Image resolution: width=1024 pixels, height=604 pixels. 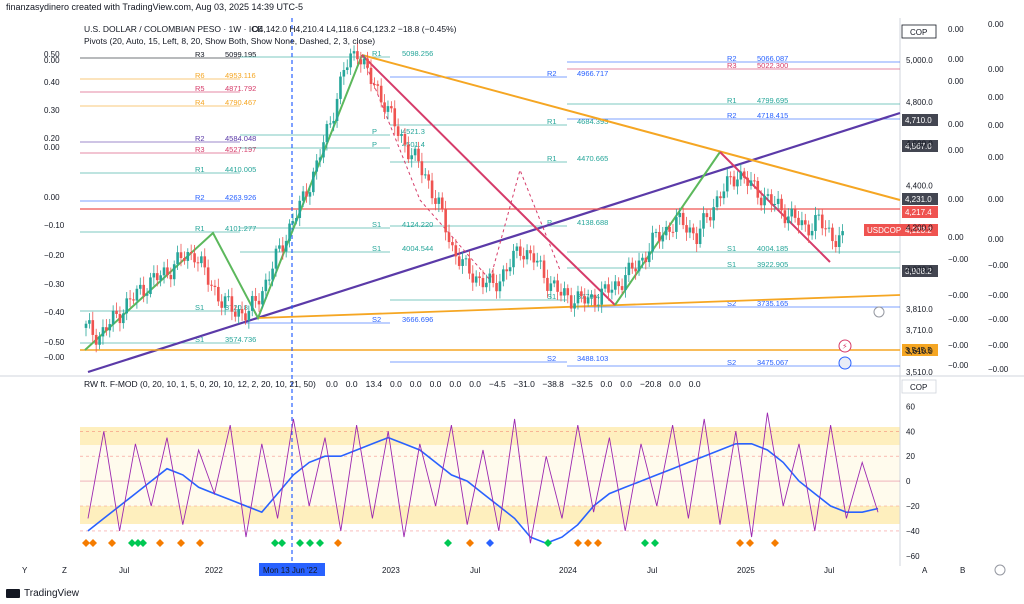 What do you see at coordinates (919, 144) in the screenshot?
I see `price-tick-label: 4,600.0` at bounding box center [919, 144].